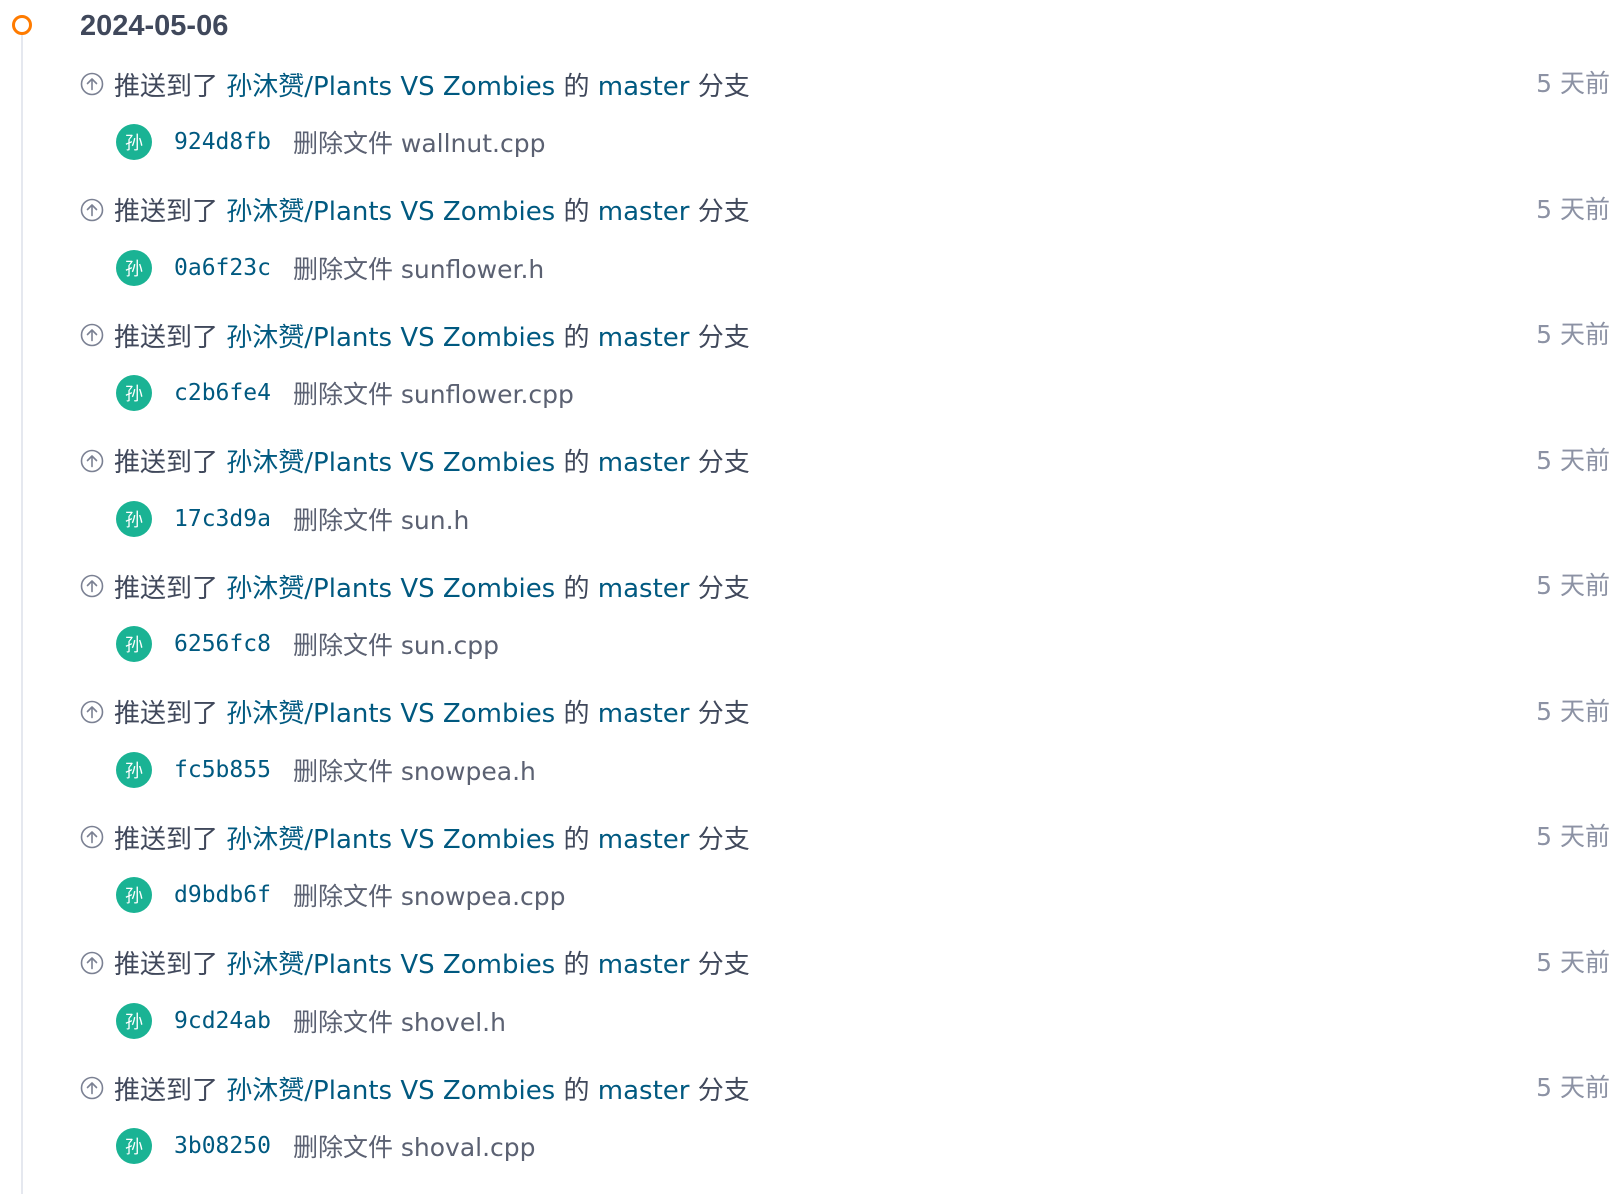 The height and width of the screenshot is (1194, 1618). I want to click on commit-message: 删除文件 sunflower.h, so click(418, 269).